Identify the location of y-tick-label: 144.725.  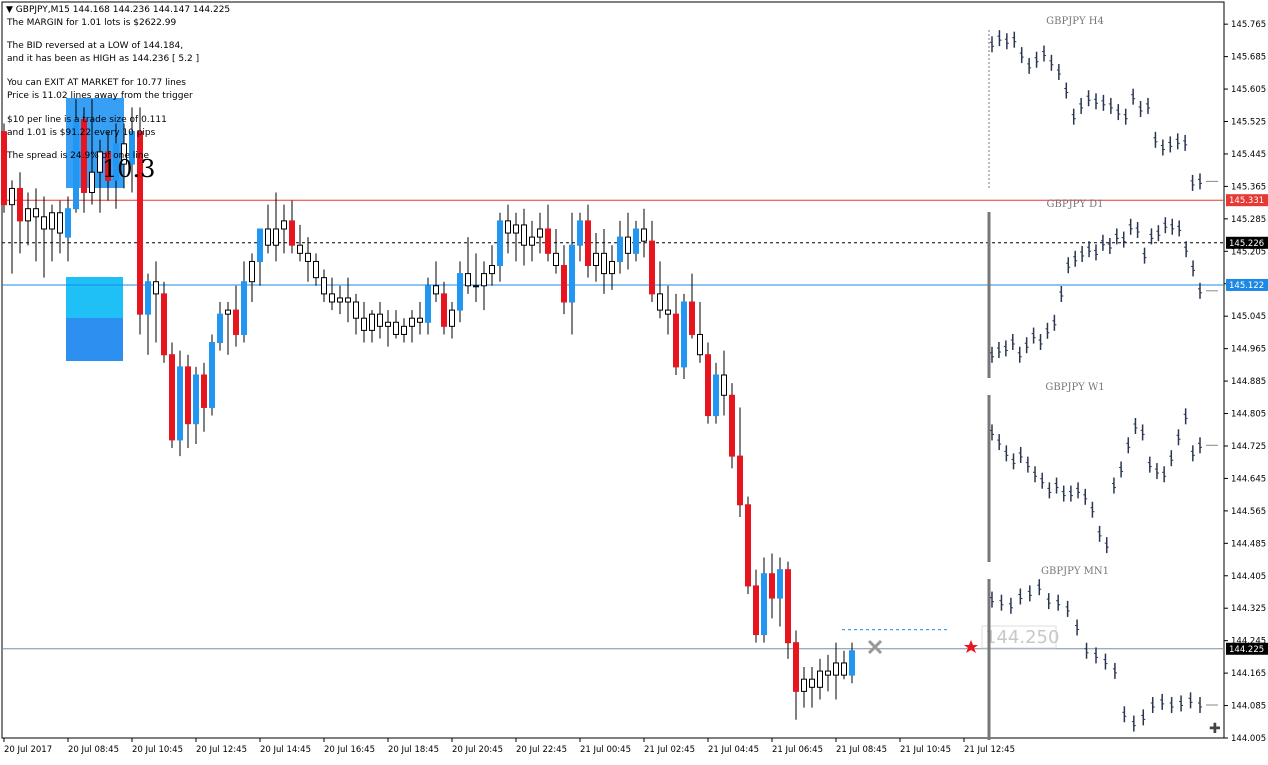
(1248, 447).